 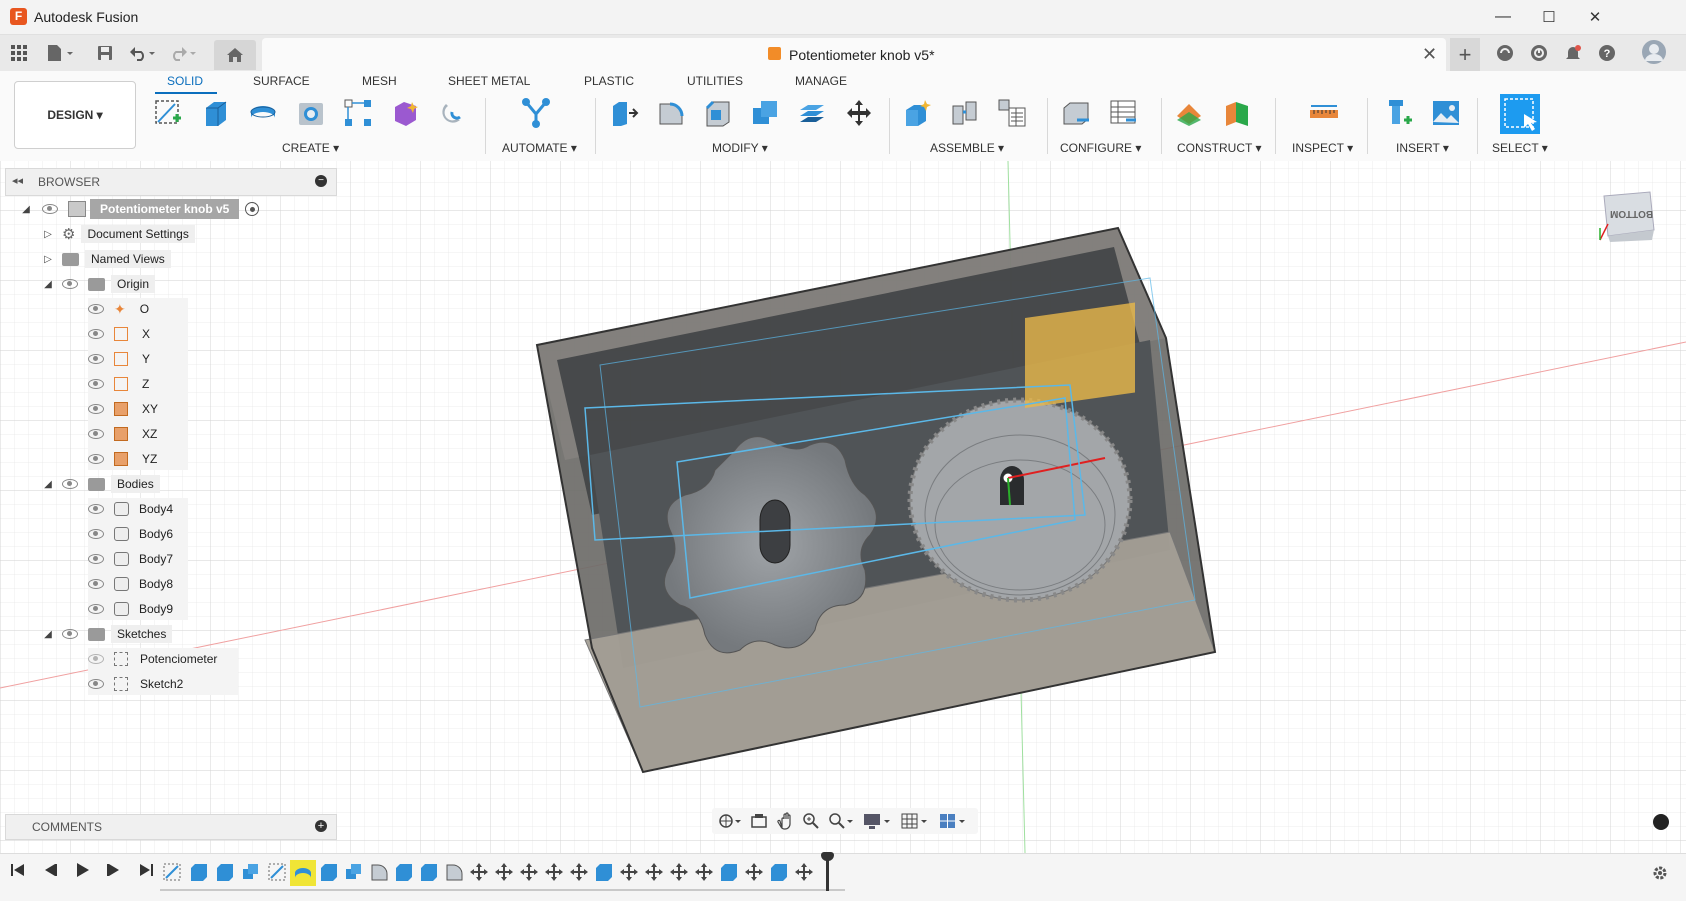 I want to click on create-form-icon, so click(x=406, y=113).